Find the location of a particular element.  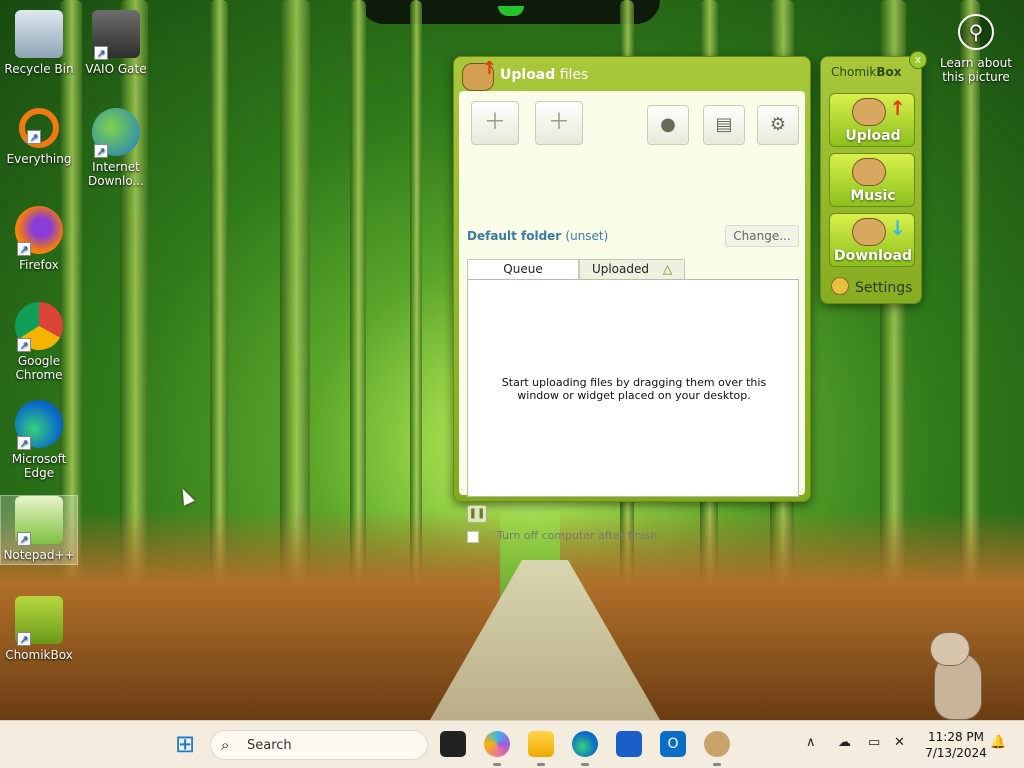

hamster-head is located at coordinates (950, 649).